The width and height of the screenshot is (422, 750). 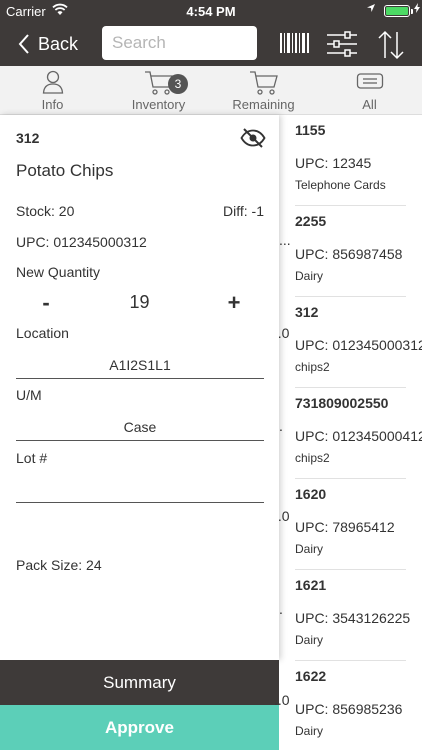 I want to click on inventory-count-badge: 3, so click(x=178, y=84).